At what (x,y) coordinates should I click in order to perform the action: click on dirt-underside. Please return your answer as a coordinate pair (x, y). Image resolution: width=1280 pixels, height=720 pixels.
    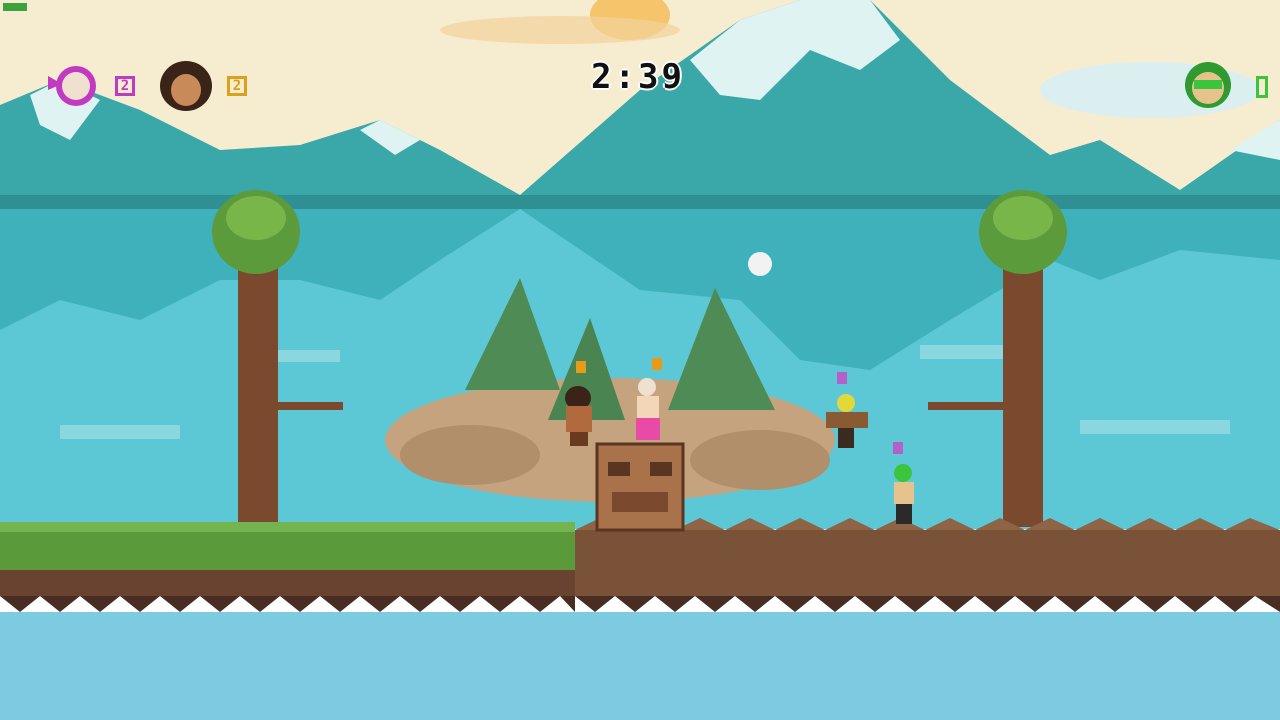
    Looking at the image, I should click on (287, 583).